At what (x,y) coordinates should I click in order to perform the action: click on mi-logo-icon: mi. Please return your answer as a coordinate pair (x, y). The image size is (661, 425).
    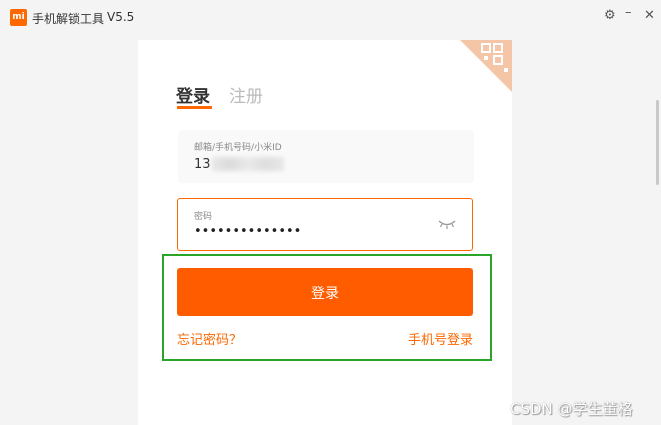
    Looking at the image, I should click on (18, 17).